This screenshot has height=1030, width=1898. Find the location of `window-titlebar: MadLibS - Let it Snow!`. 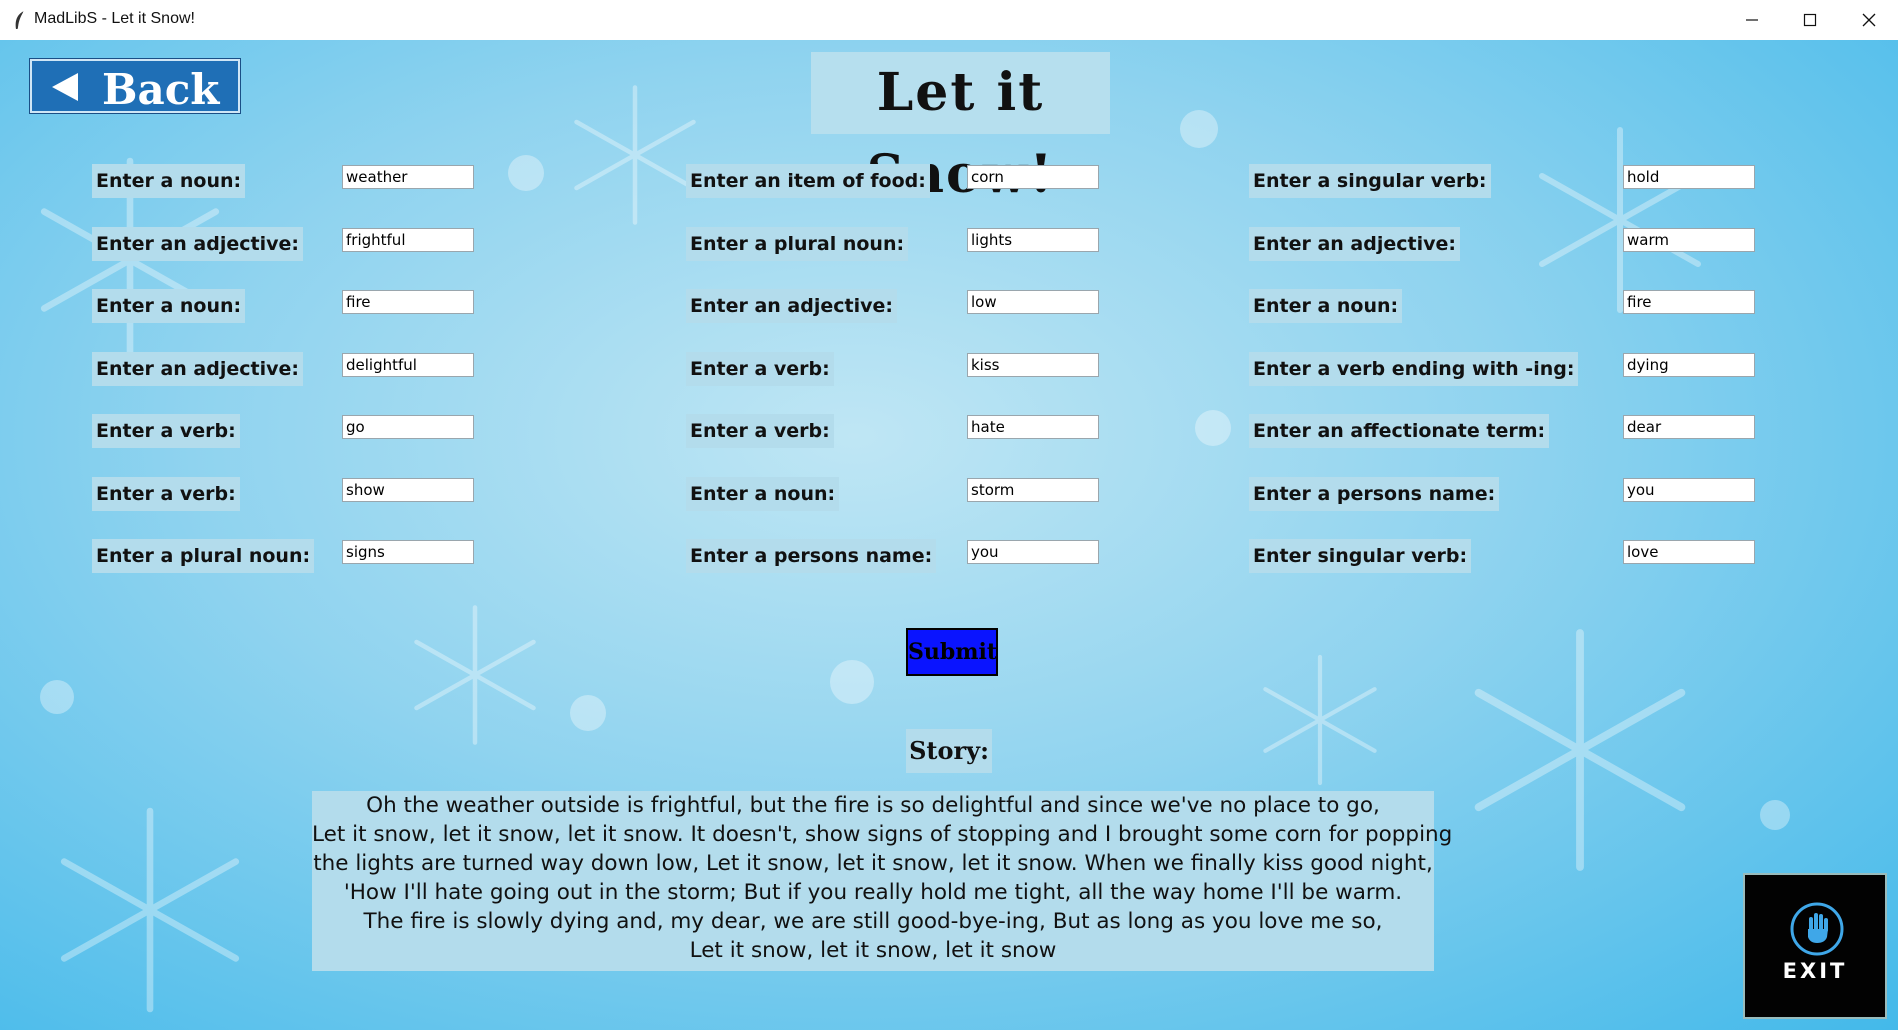

window-titlebar: MadLibS - Let it Snow! is located at coordinates (949, 20).